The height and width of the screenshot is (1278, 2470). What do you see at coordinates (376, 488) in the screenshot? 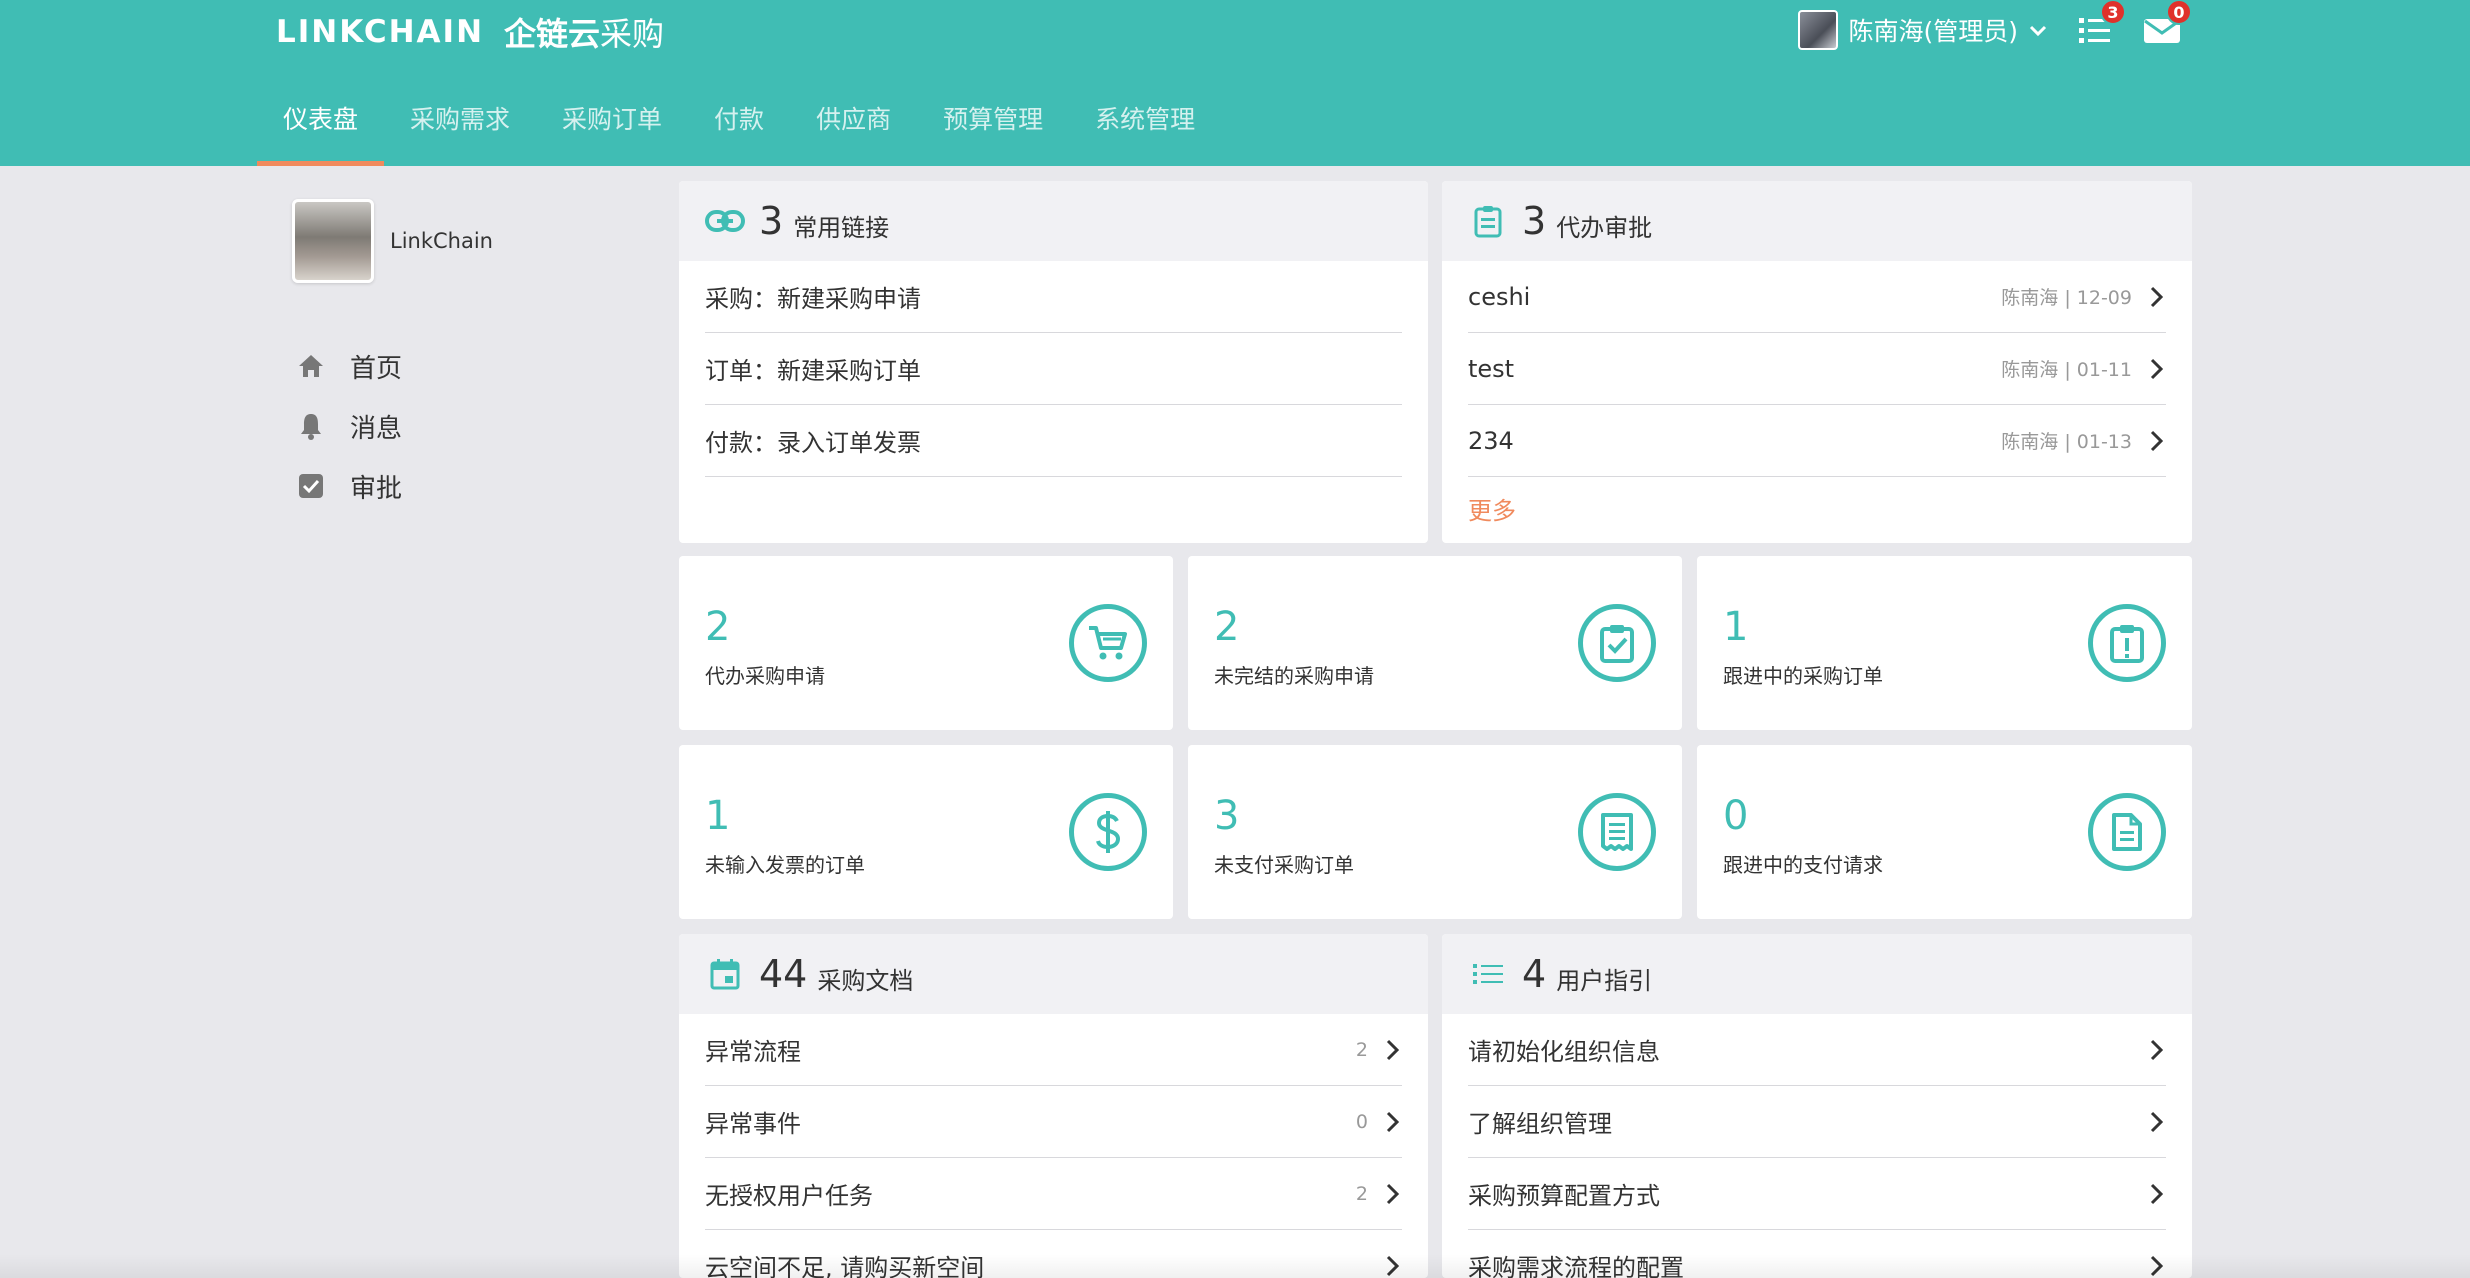
I see `sidebar-item-label: 审批` at bounding box center [376, 488].